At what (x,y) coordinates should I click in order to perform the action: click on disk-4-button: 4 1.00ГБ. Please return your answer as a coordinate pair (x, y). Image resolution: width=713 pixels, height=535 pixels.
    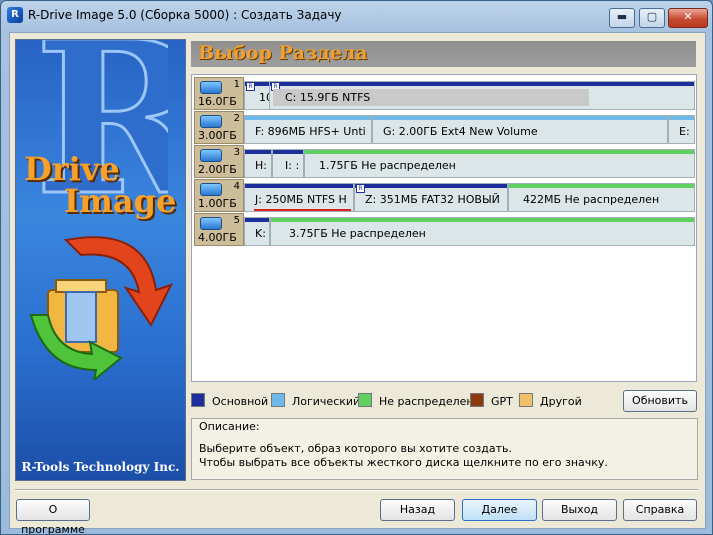
    Looking at the image, I should click on (219, 195).